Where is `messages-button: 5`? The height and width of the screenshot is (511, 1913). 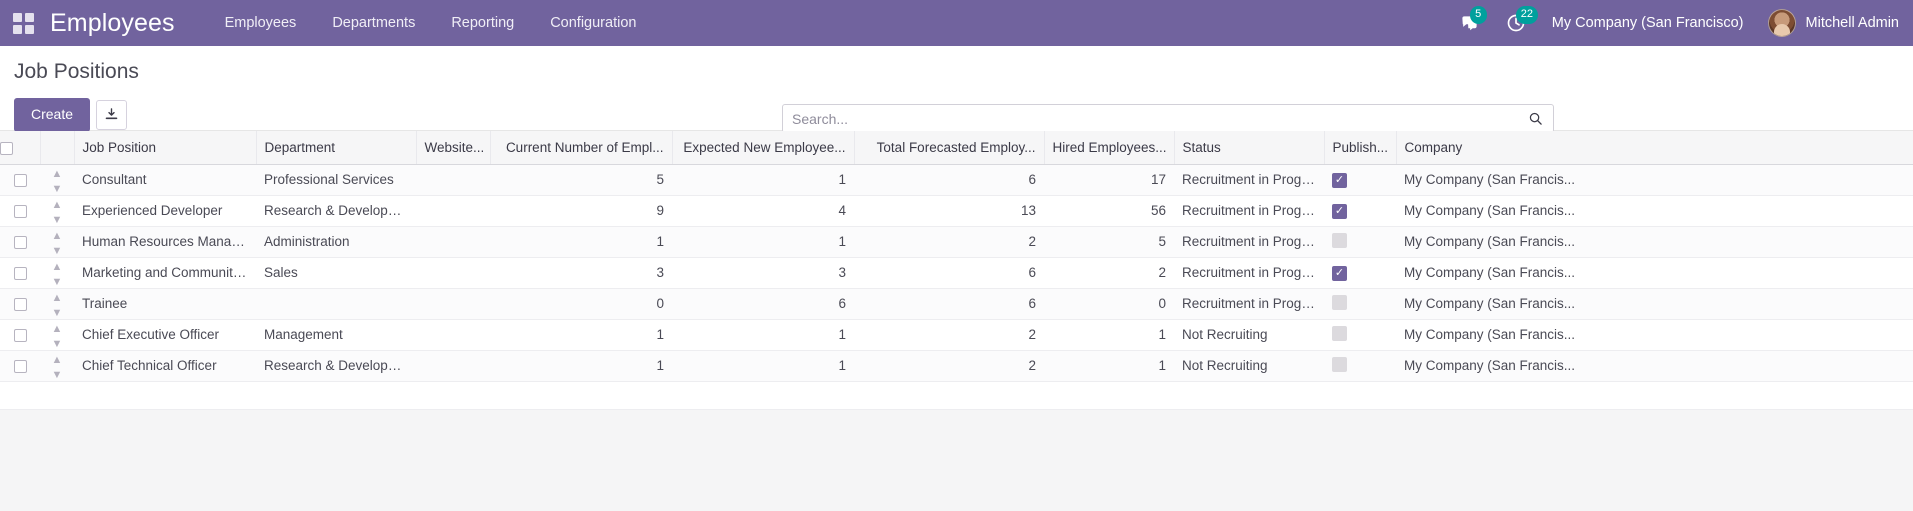
messages-button: 5 is located at coordinates (1470, 23).